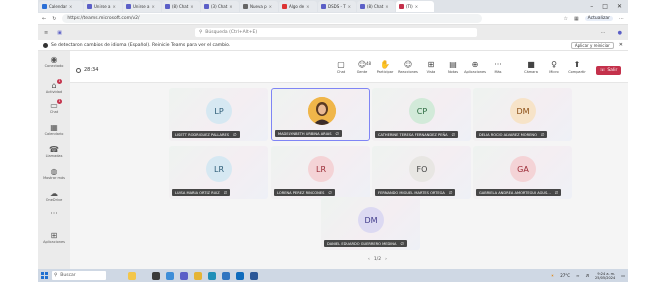 This screenshot has width=666, height=282. I want to click on rail-item: ⊞ Aplicaciones, so click(54, 237).